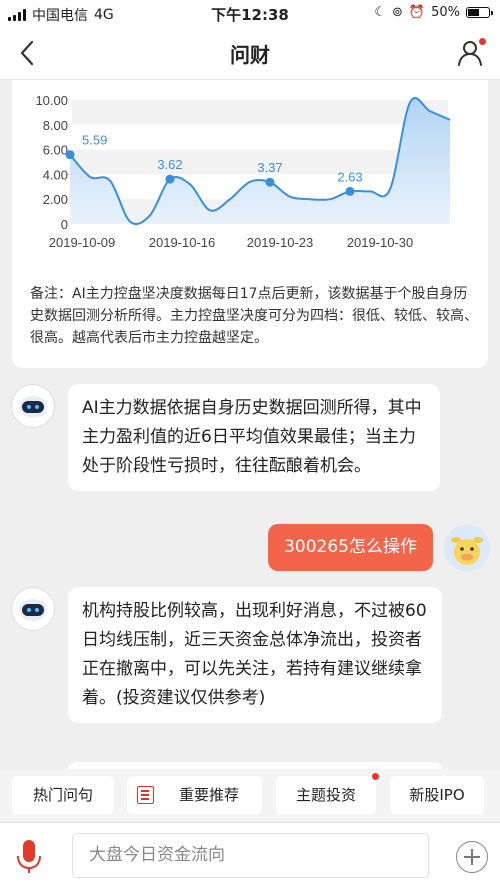  Describe the element at coordinates (375, 776) in the screenshot. I see `badge-dot` at that location.